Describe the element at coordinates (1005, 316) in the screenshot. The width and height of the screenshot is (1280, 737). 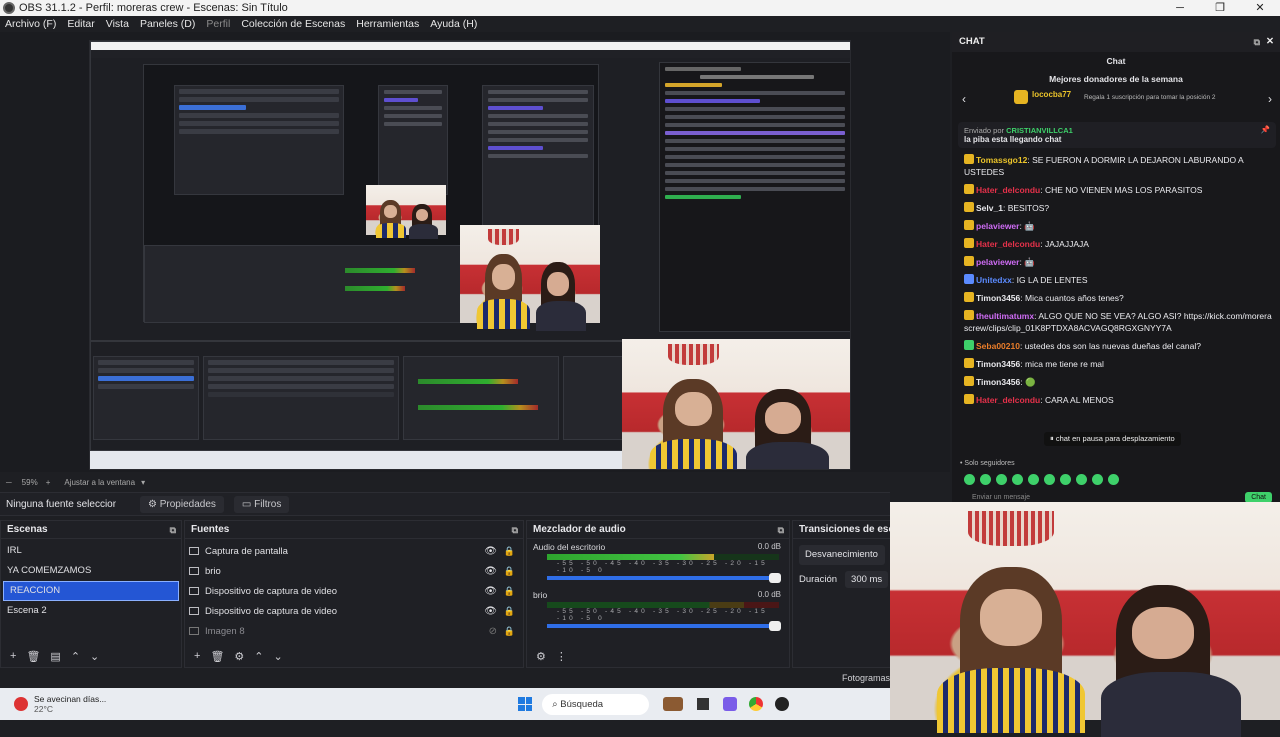
I see `chat-username: theultimatumx` at that location.